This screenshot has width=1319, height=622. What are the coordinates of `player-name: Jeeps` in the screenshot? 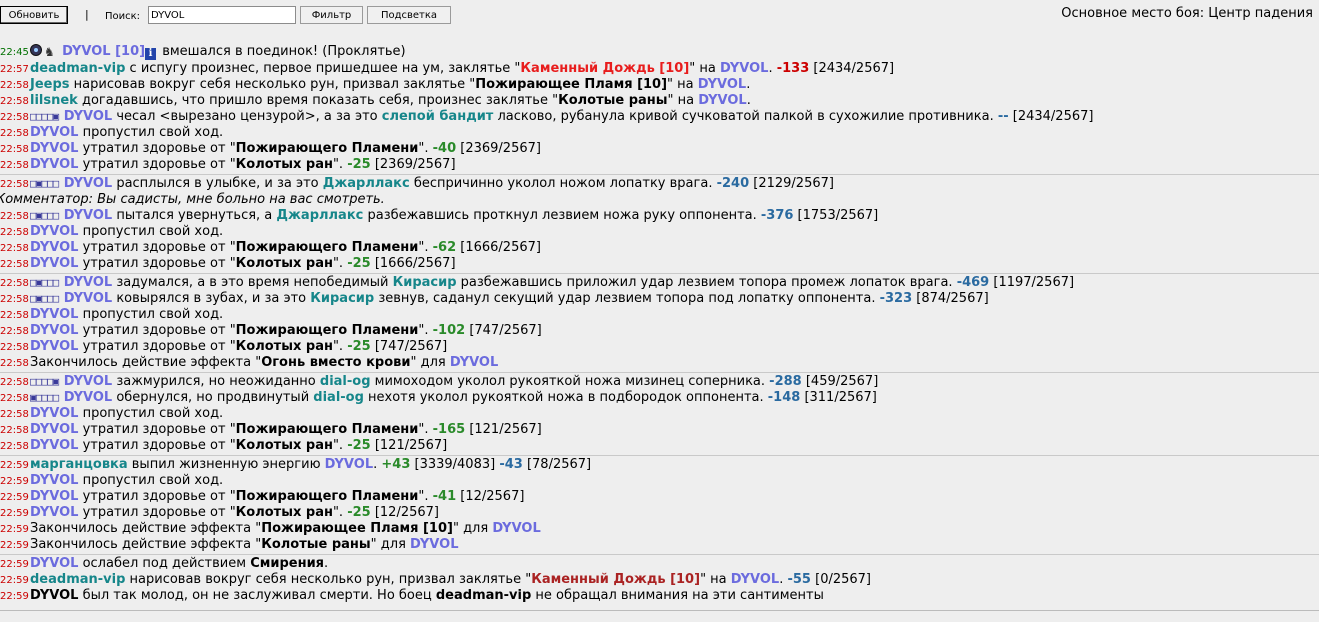 It's located at (50, 84).